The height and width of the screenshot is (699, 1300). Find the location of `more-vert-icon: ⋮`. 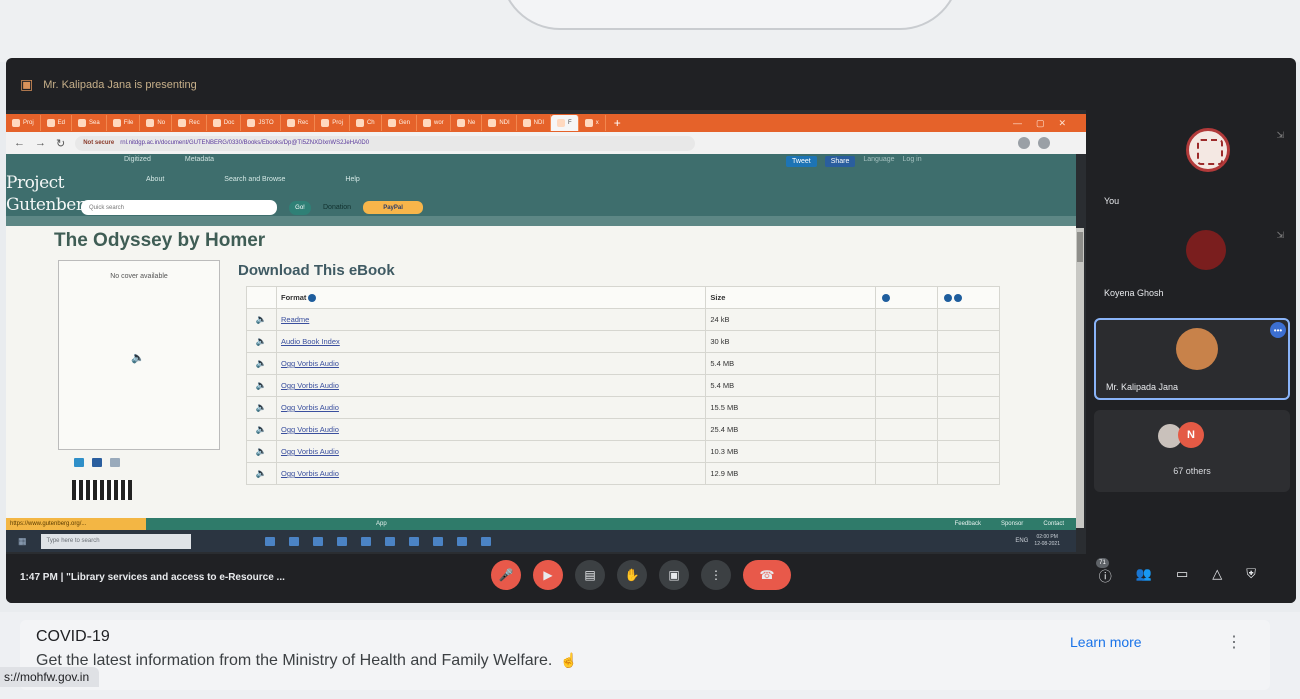

more-vert-icon: ⋮ is located at coordinates (1234, 642).